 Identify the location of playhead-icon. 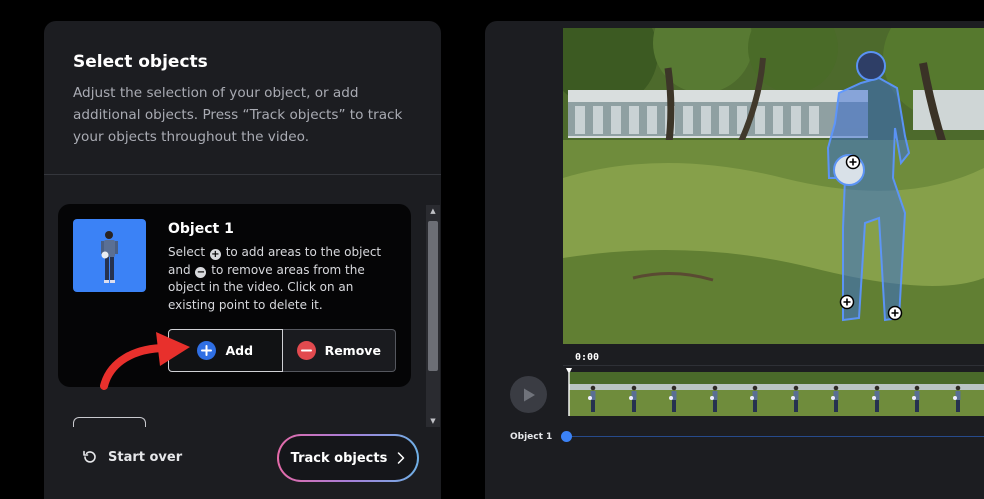
(569, 392).